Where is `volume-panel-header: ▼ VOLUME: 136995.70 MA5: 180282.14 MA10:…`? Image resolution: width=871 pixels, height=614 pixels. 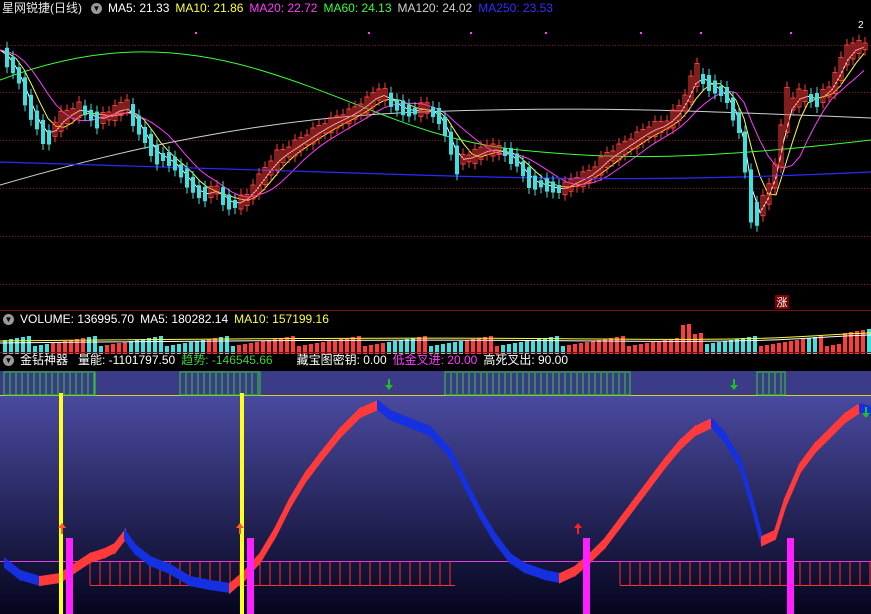
volume-panel-header: ▼ VOLUME: 136995.70 MA5: 180282.14 MA10:… is located at coordinates (164, 319).